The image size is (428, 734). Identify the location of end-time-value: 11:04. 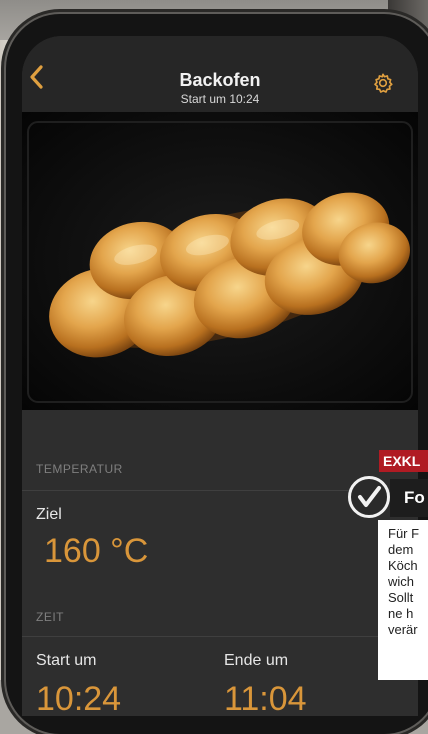
(265, 698).